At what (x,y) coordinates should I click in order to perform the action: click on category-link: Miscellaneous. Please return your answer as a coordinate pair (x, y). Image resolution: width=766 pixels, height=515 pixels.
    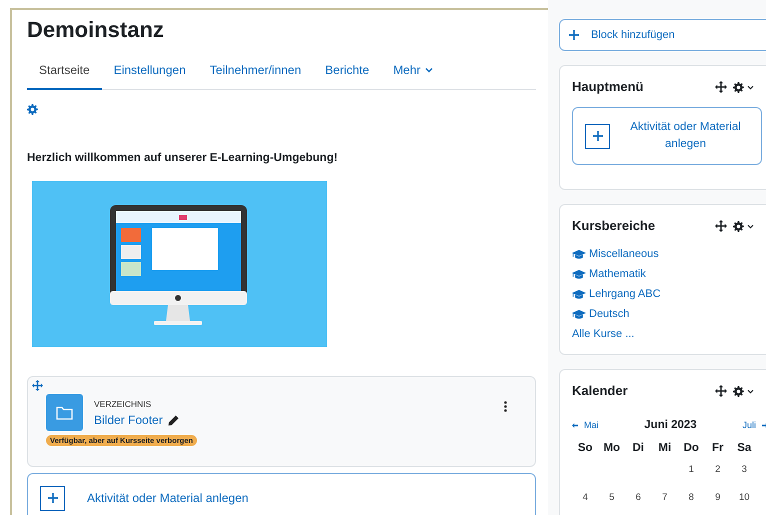
    Looking at the image, I should click on (615, 254).